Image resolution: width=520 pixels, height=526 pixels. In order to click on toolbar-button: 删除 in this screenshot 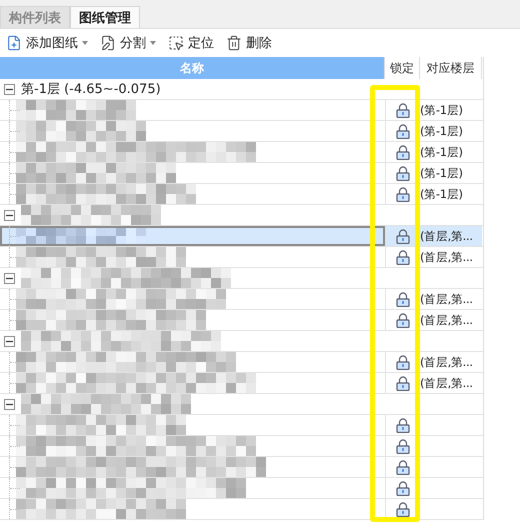, I will do `click(249, 43)`.